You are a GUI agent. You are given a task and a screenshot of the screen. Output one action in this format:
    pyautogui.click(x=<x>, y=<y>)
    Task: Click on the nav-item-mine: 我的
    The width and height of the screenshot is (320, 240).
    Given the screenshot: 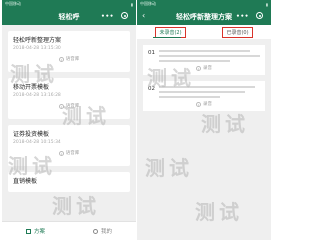 What is the action you would take?
    pyautogui.click(x=102, y=231)
    